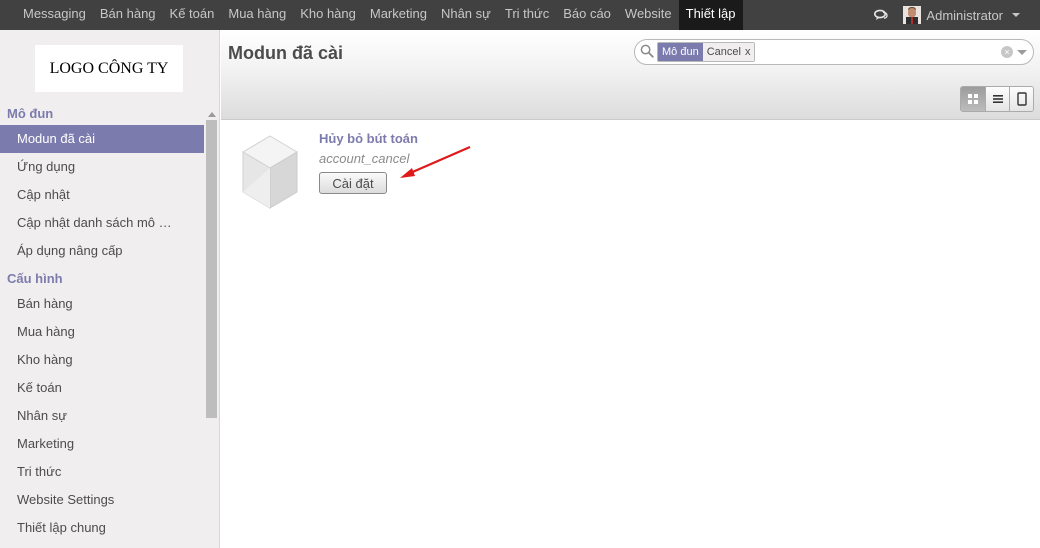 The height and width of the screenshot is (548, 1040). What do you see at coordinates (102, 472) in the screenshot?
I see `sidebar-item-knowledge: Tri thức` at bounding box center [102, 472].